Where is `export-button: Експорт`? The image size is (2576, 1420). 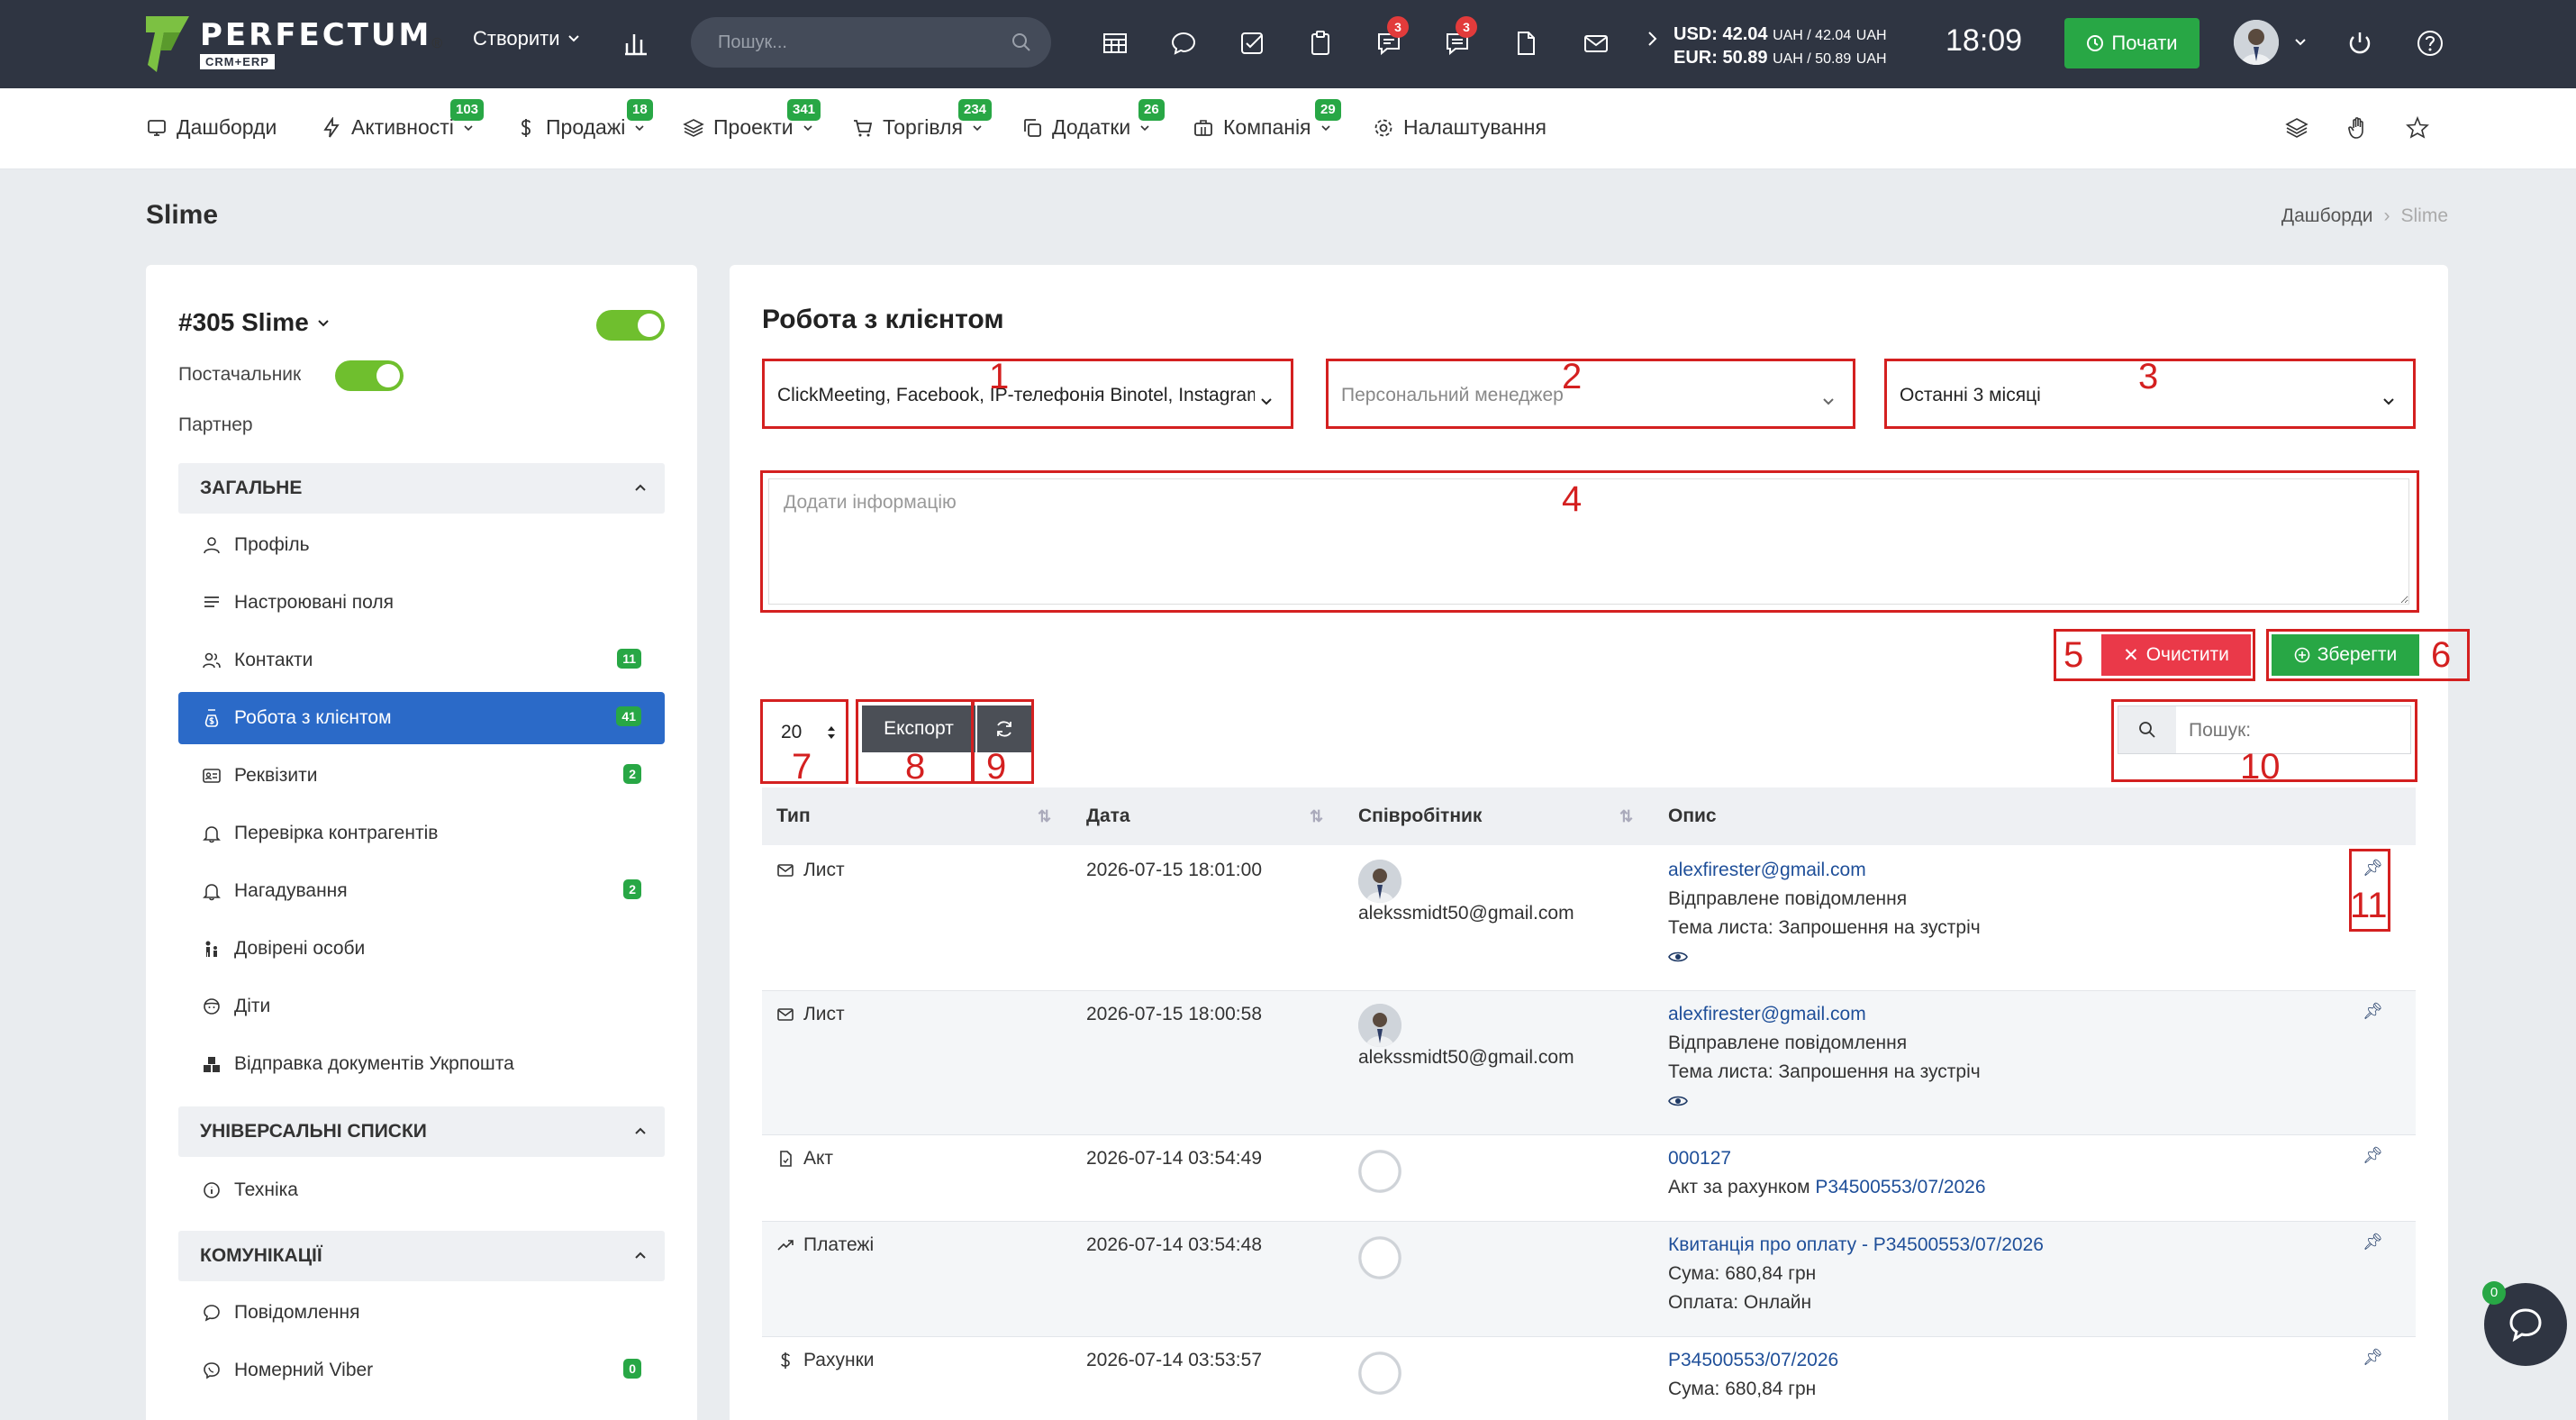
export-button: Експорт is located at coordinates (919, 728).